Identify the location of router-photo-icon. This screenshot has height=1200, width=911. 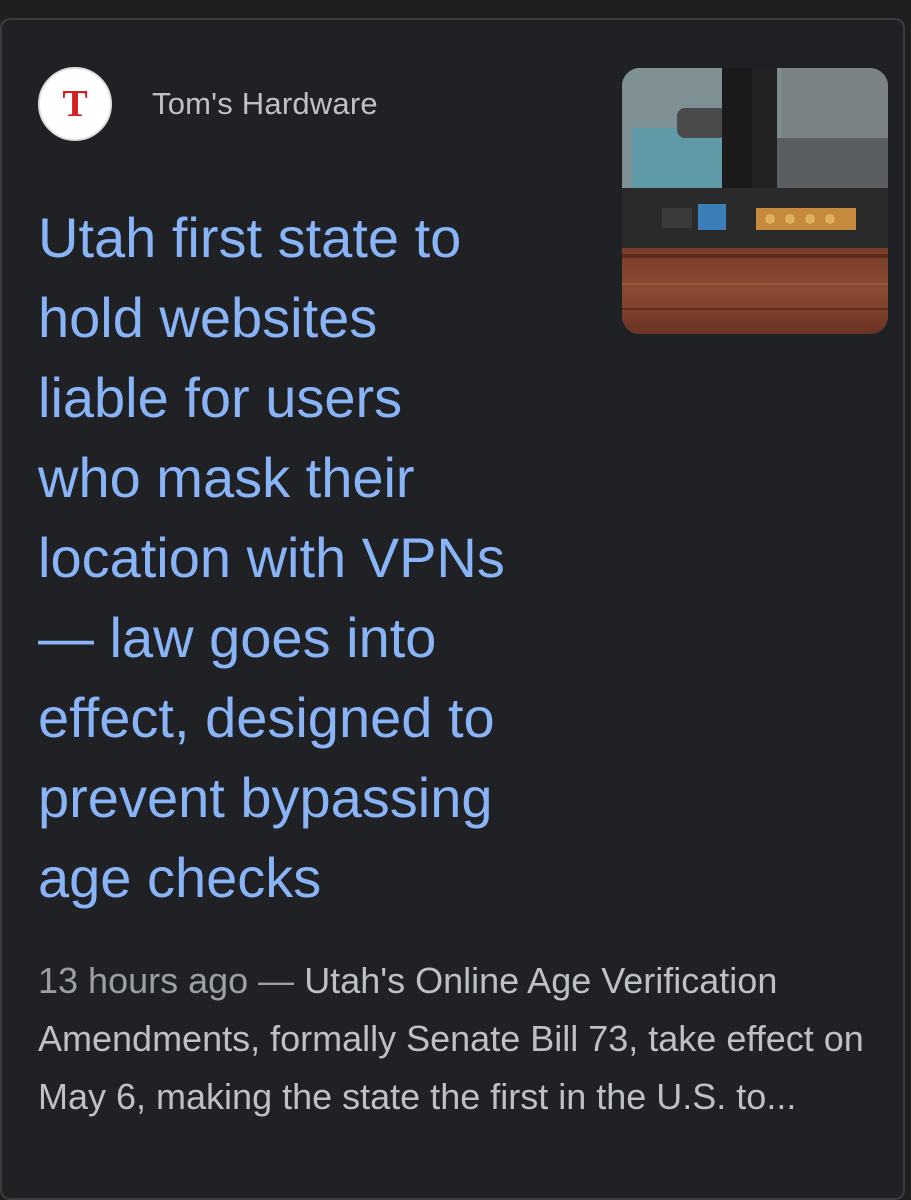
(755, 201).